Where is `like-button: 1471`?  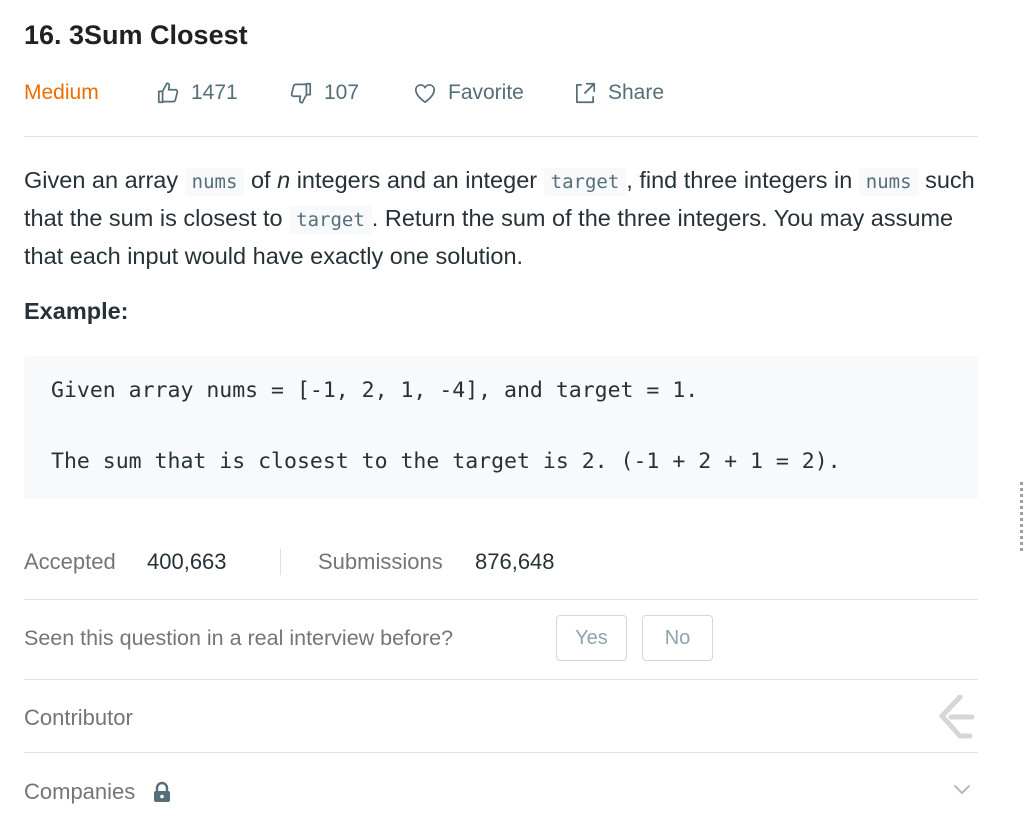
like-button: 1471 is located at coordinates (196, 93).